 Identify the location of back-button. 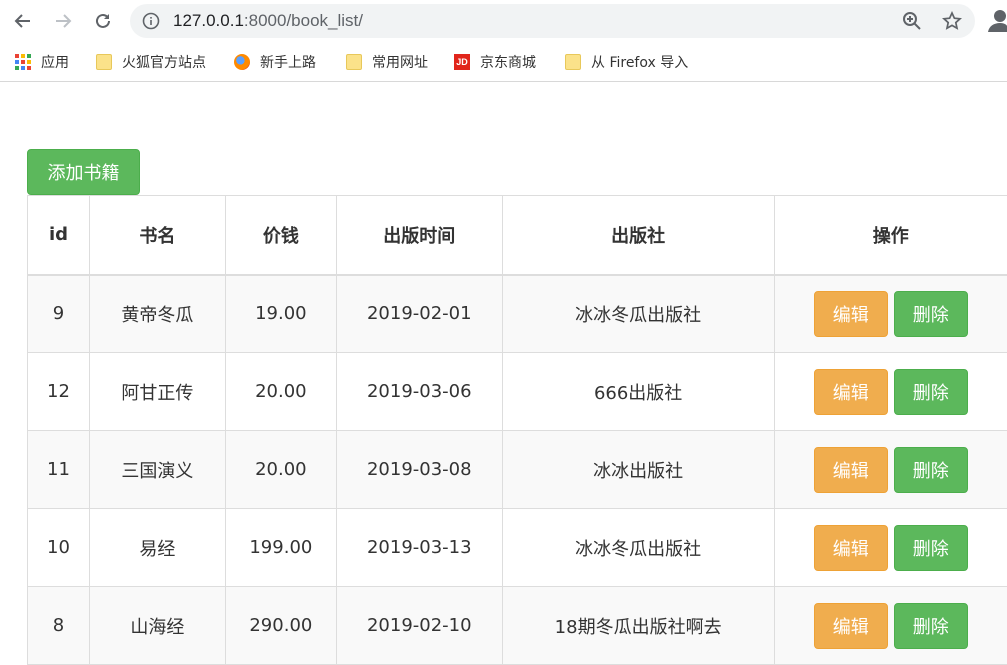
(23, 21).